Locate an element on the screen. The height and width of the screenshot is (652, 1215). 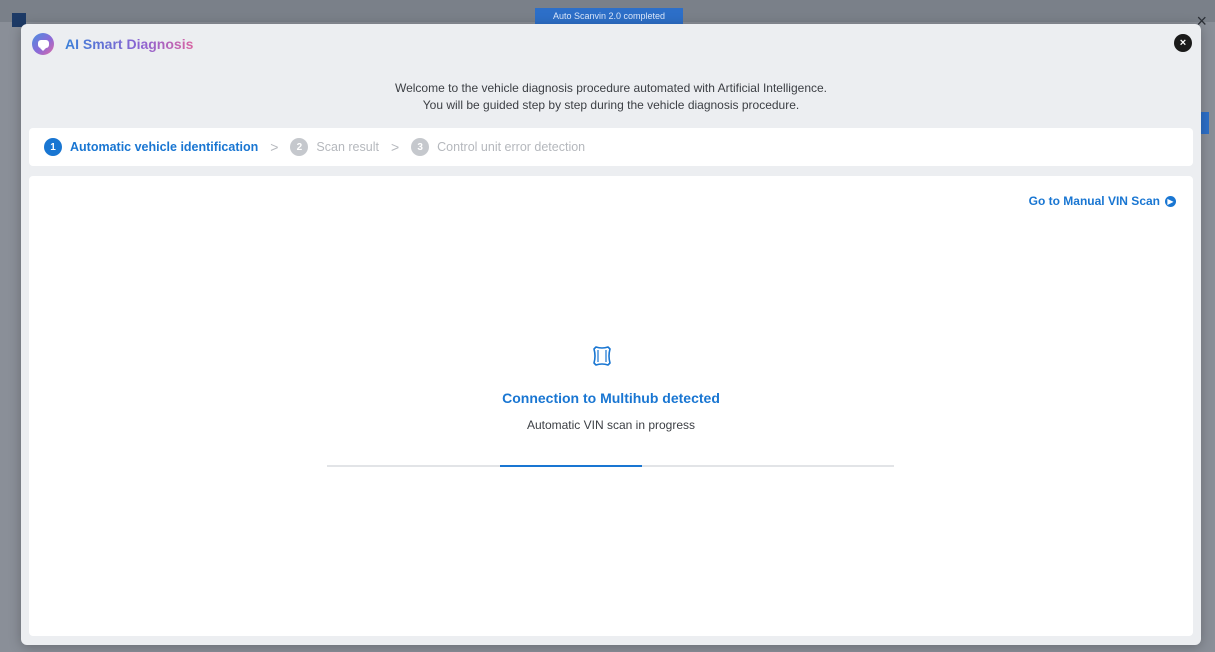
multihub-device-icon is located at coordinates (602, 356).